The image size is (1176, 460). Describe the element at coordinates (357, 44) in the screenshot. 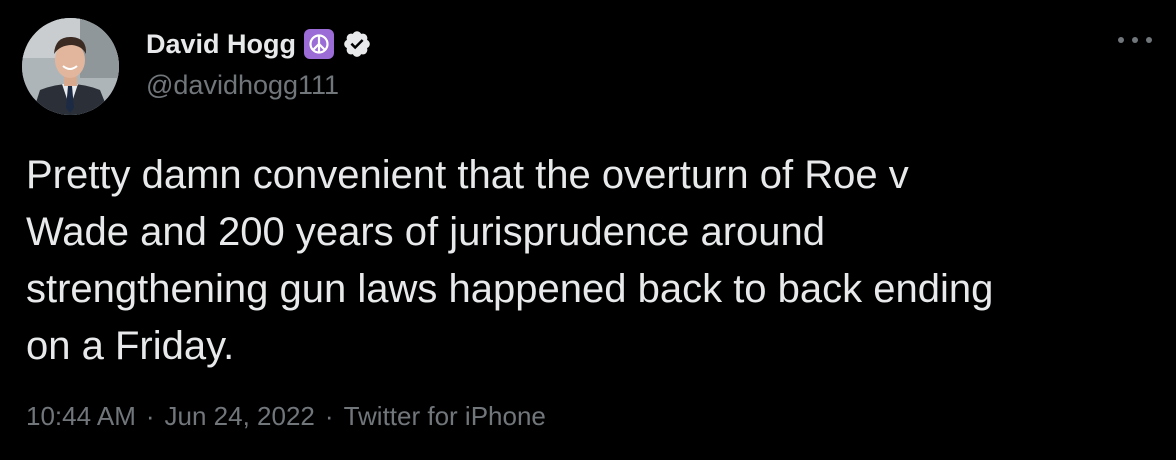

I see `verified-badge-icon` at that location.